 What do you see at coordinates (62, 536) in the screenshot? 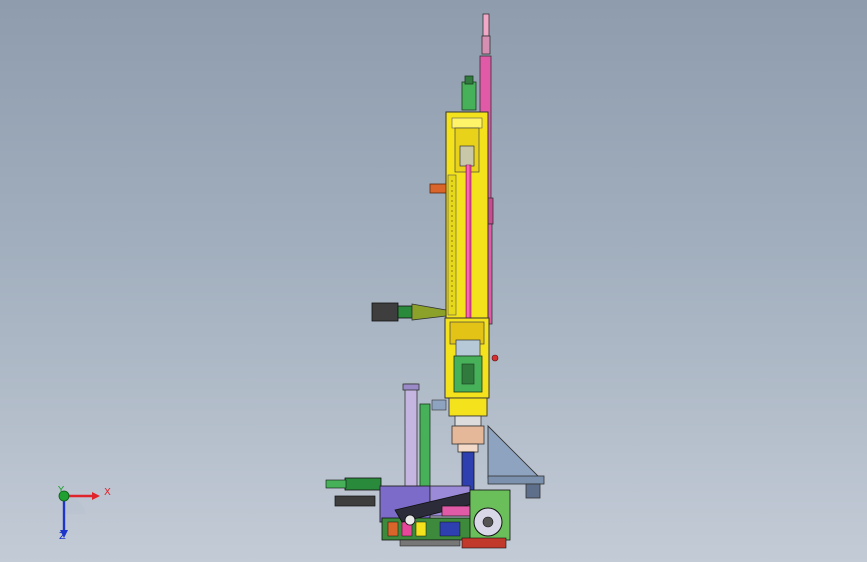
I see `z-axis-label: Z` at bounding box center [62, 536].